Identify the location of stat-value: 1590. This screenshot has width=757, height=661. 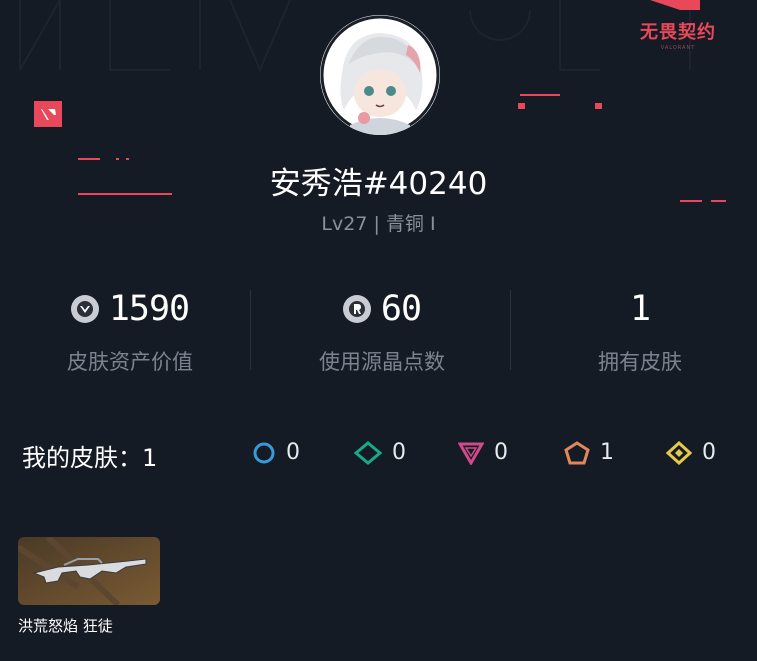
(149, 309).